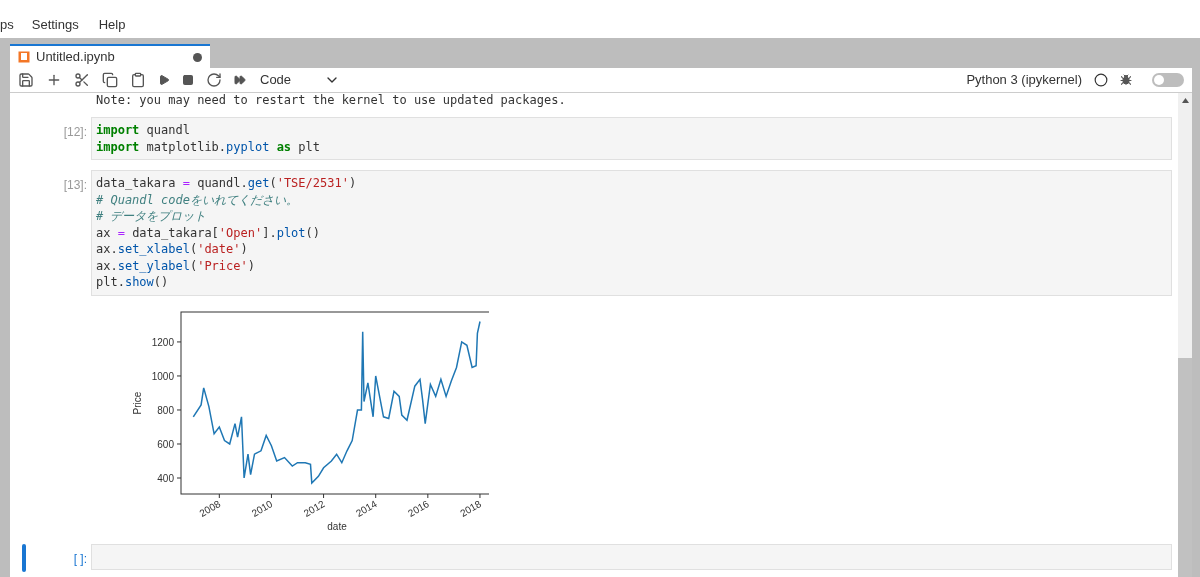  What do you see at coordinates (7, 24) in the screenshot?
I see `menu-item: ps` at bounding box center [7, 24].